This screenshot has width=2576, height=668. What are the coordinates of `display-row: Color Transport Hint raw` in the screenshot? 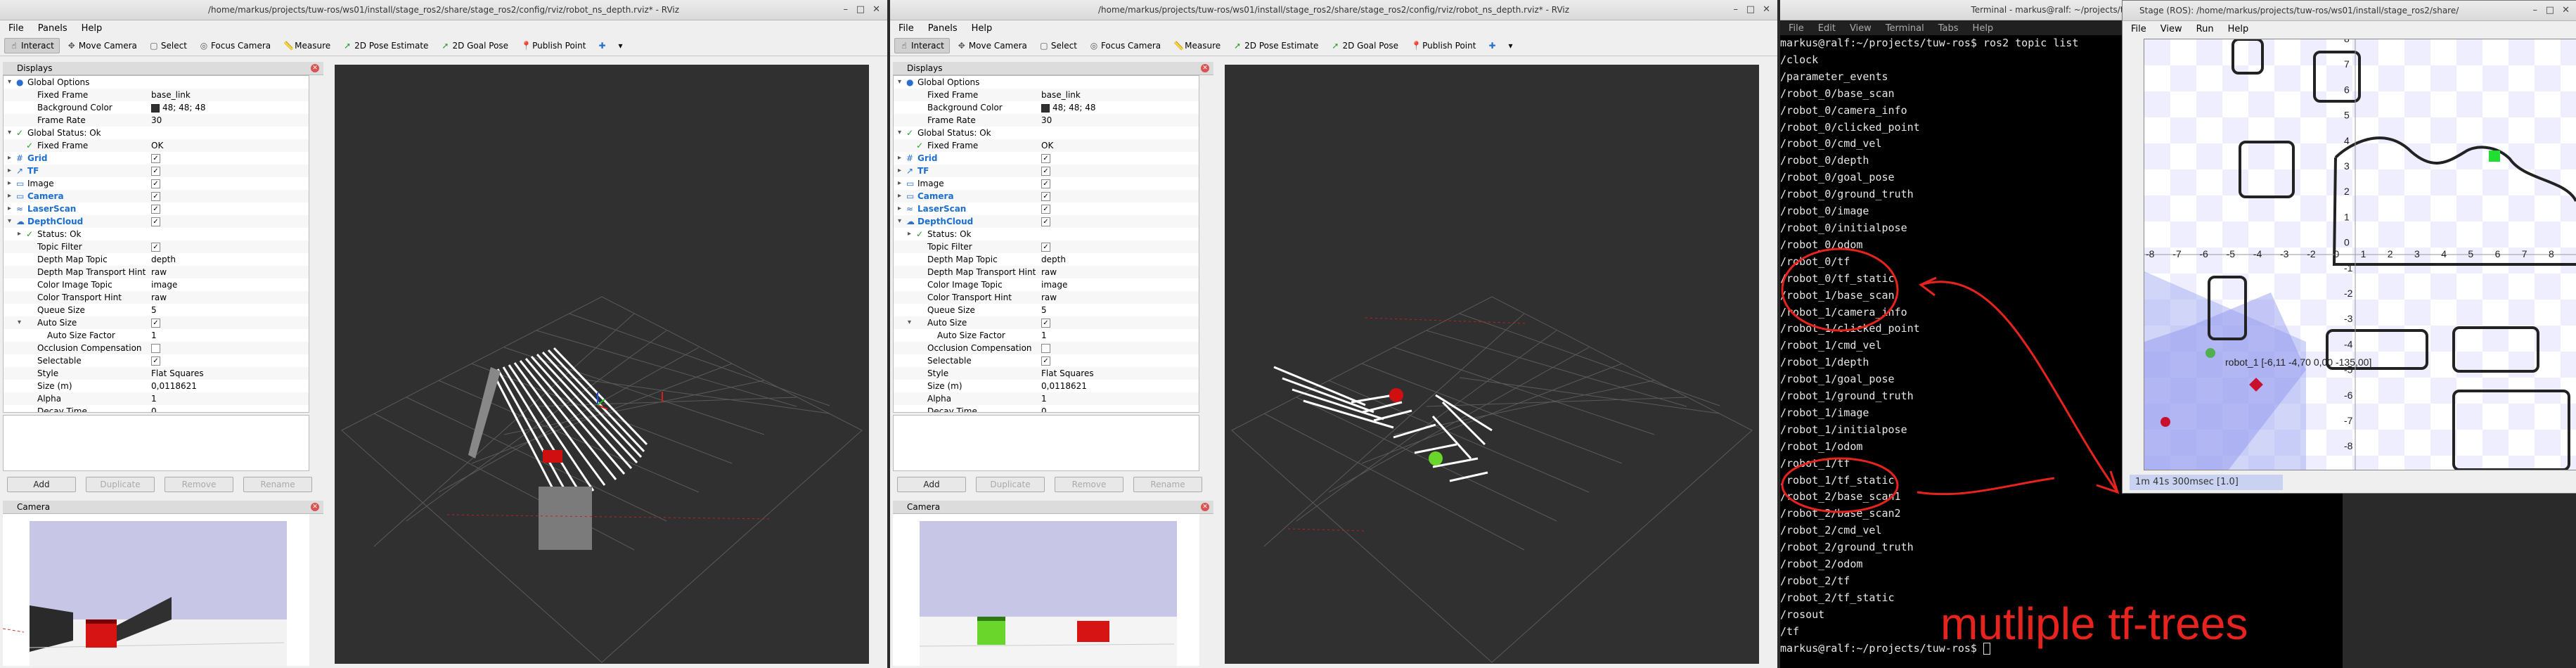 It's located at (1046, 297).